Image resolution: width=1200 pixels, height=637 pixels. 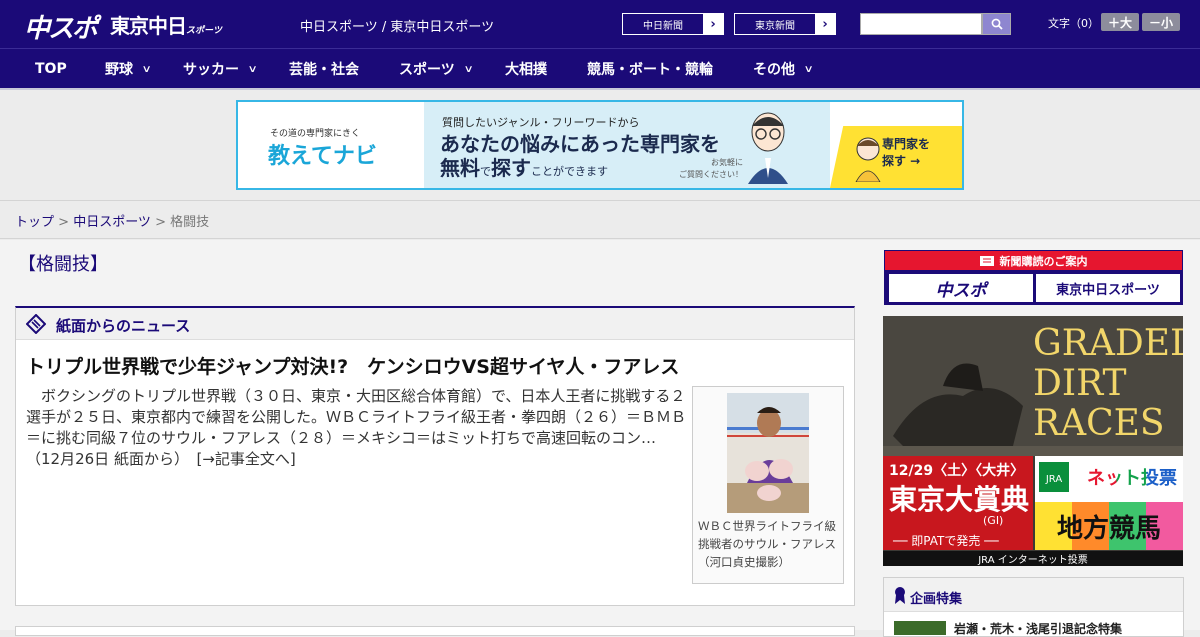 I want to click on race-sale-note: ── 即PATで発売 ──, so click(x=946, y=541).